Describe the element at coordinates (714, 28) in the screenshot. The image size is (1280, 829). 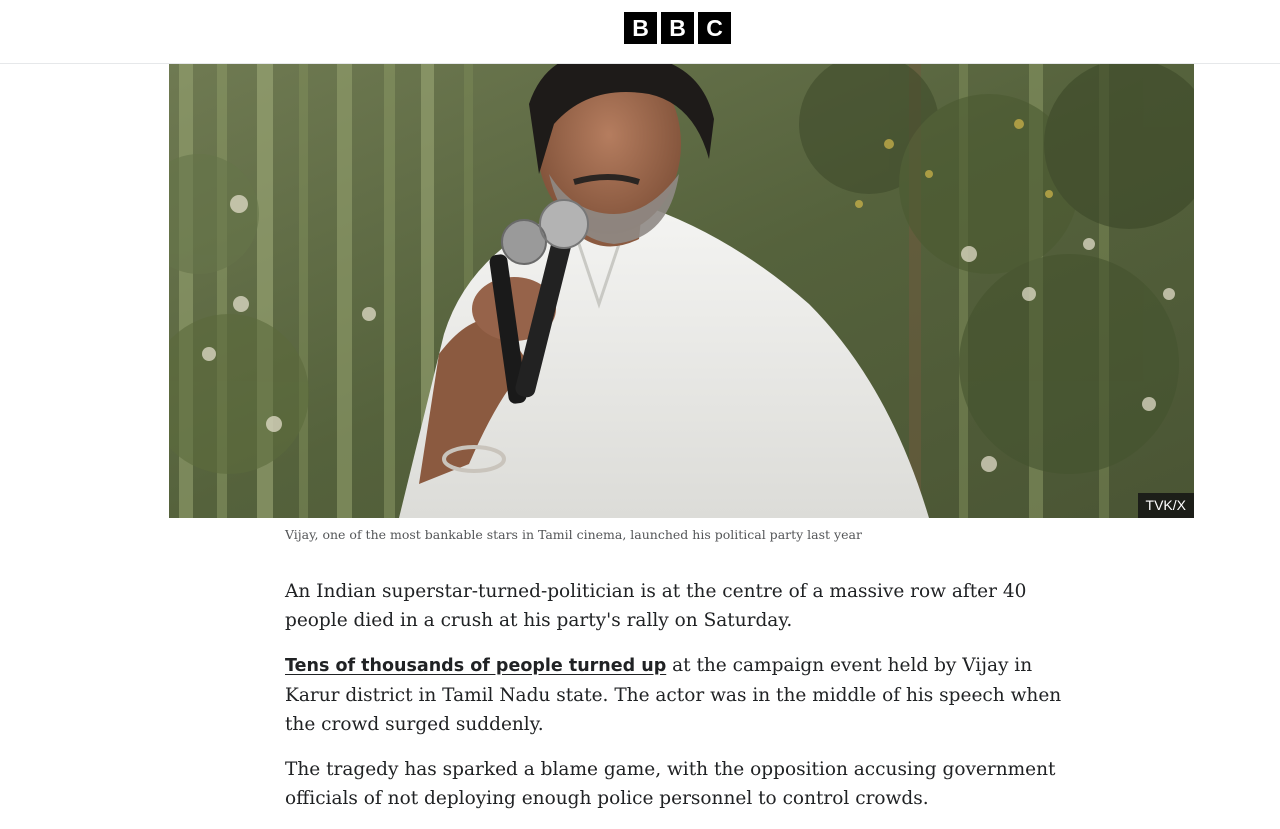
I see `logo-block-c: C` at that location.